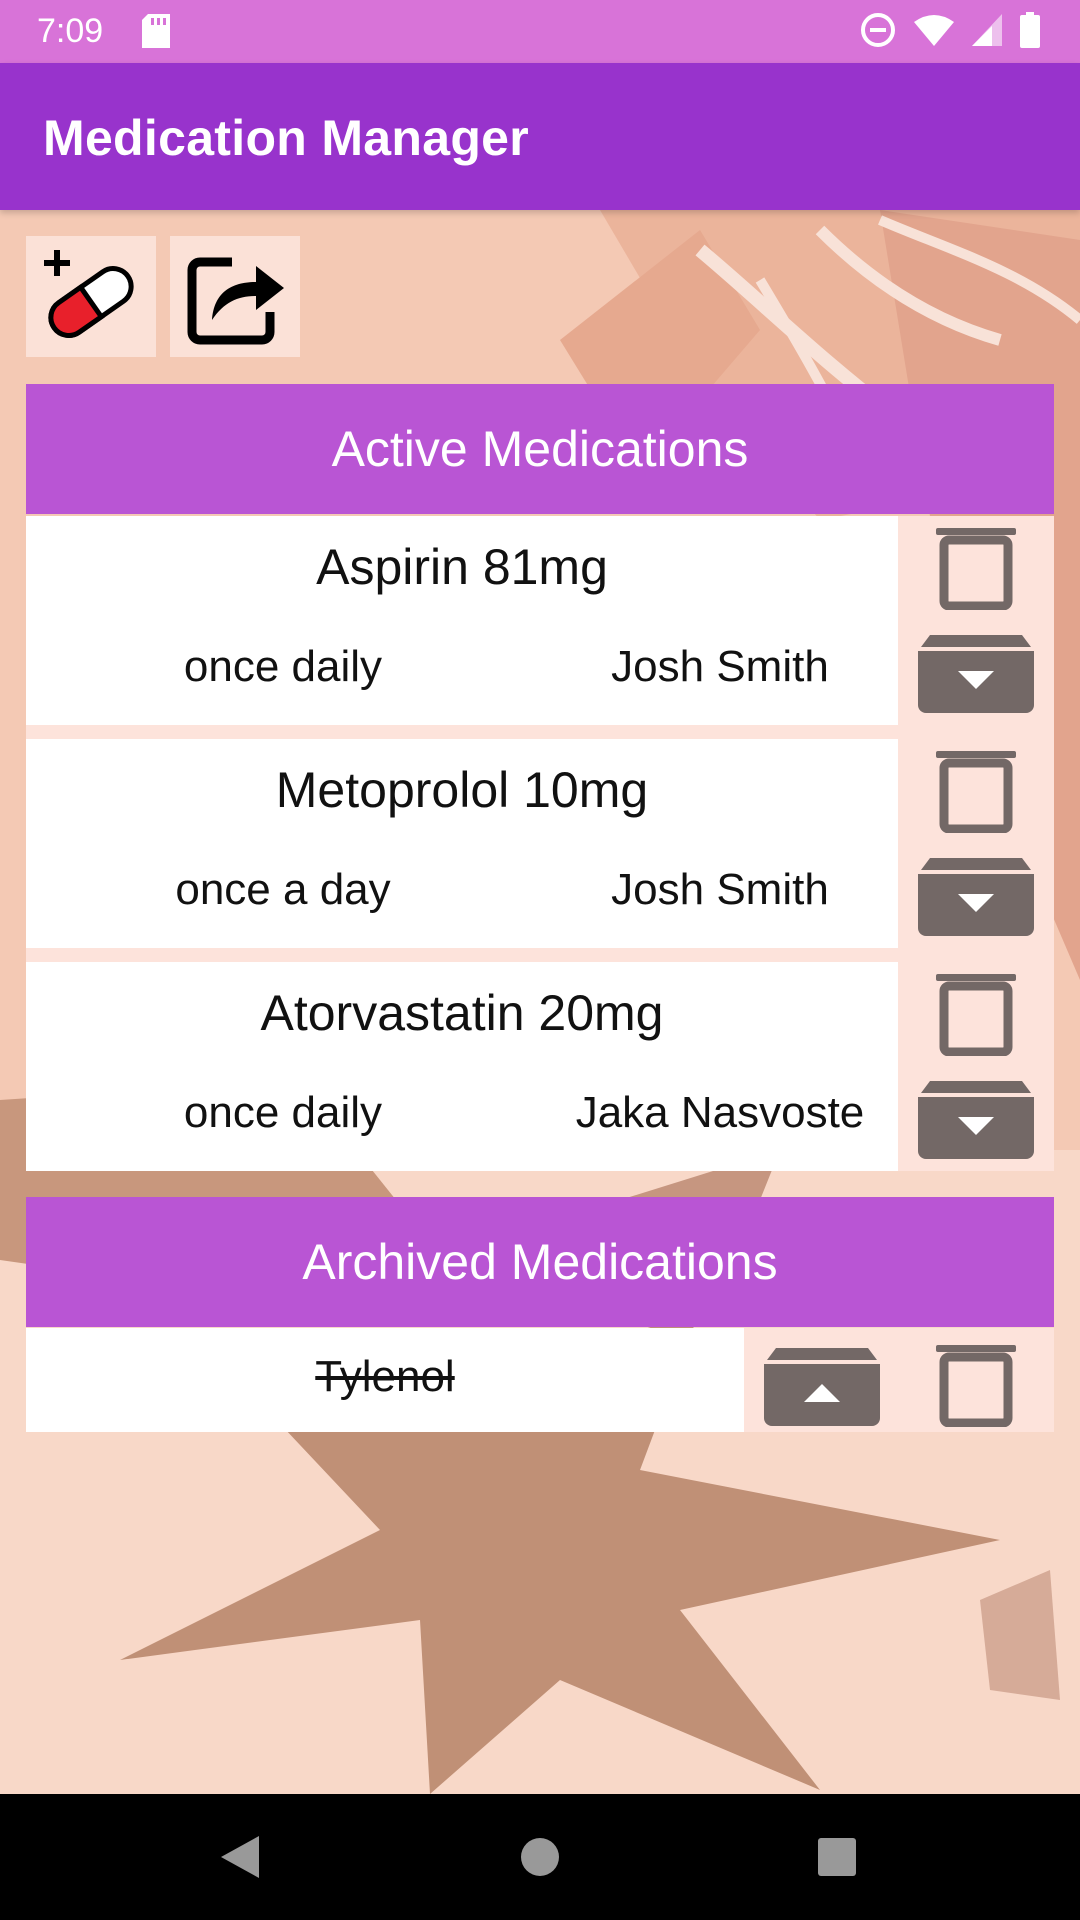  What do you see at coordinates (837, 1857) in the screenshot?
I see `recents-icon` at bounding box center [837, 1857].